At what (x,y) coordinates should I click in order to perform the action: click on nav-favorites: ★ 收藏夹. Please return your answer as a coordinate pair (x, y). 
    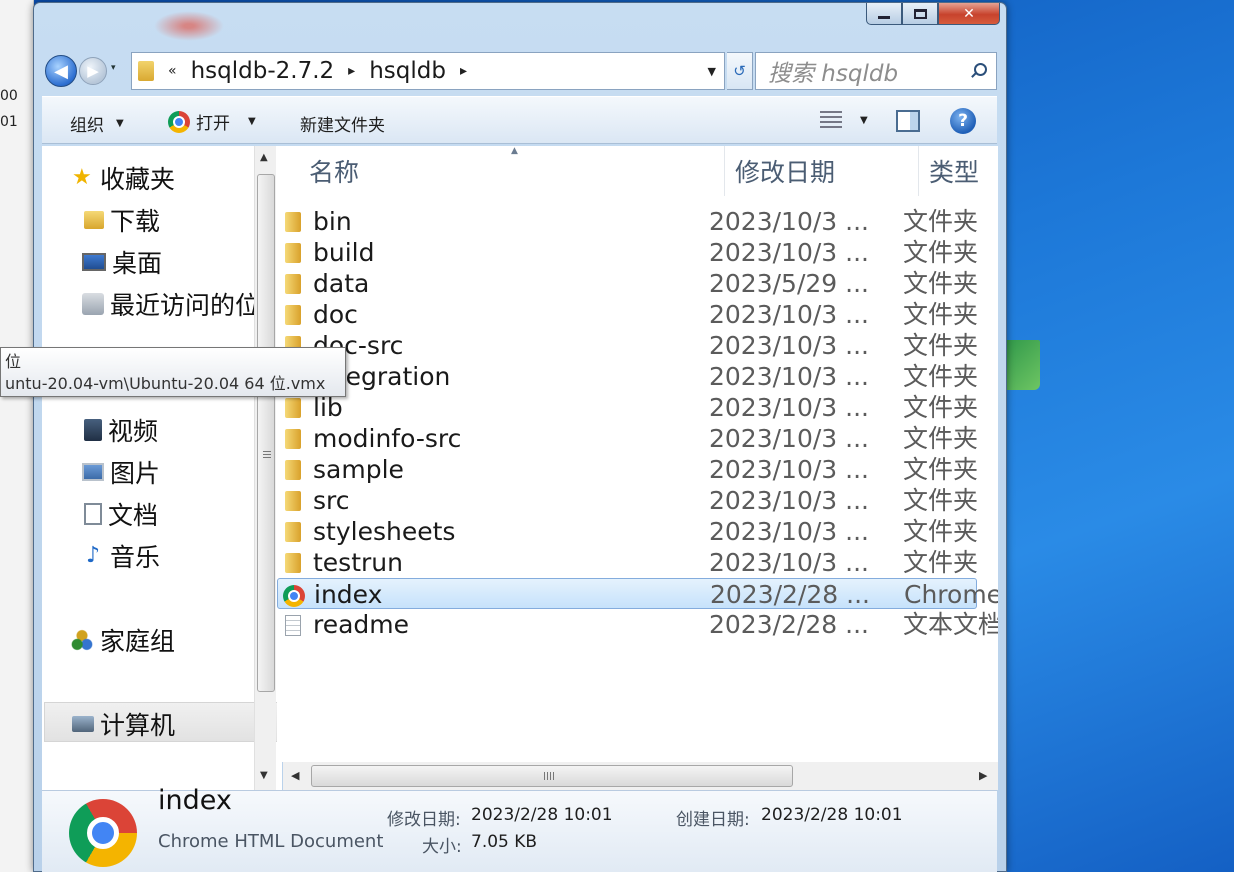
    Looking at the image, I should click on (123, 178).